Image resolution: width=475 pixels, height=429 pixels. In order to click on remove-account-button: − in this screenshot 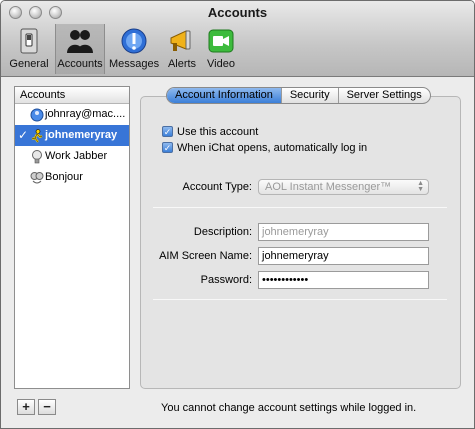, I will do `click(47, 407)`.